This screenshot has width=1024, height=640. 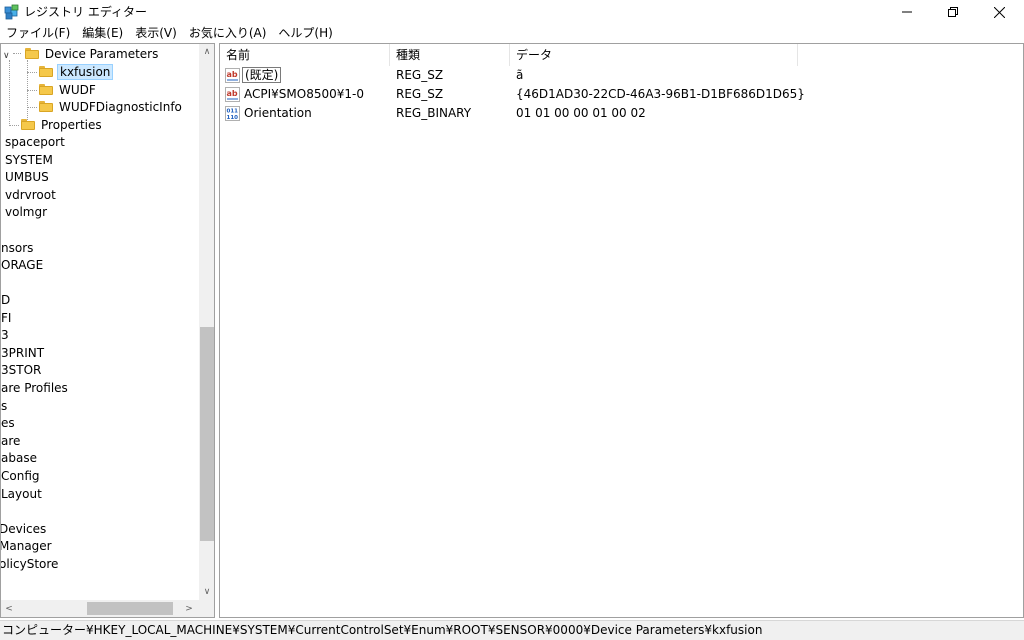 I want to click on scroll-down-icon: ∨, so click(x=206, y=592).